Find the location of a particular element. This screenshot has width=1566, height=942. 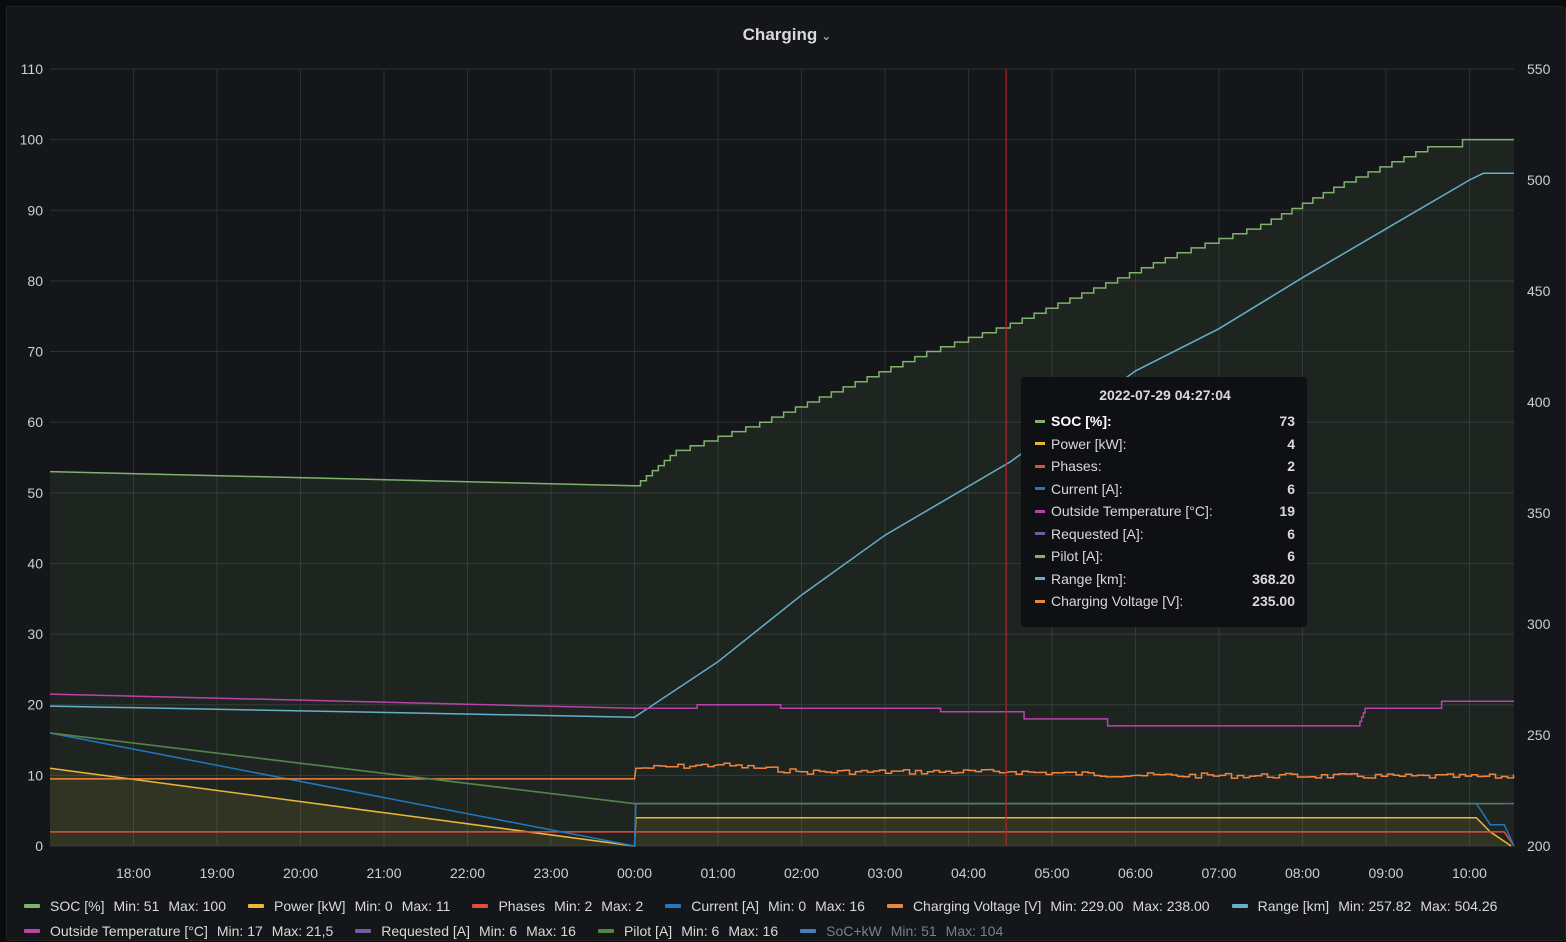

x-tick-label: 05:00 is located at coordinates (1051, 873).